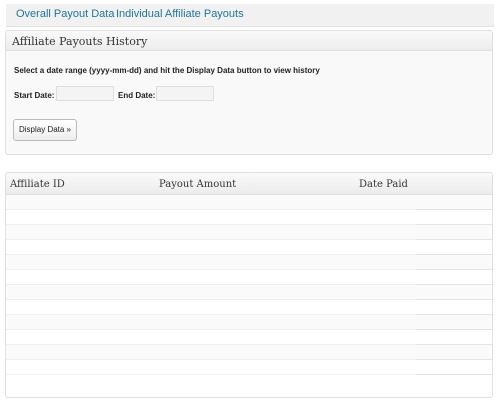  What do you see at coordinates (137, 95) in the screenshot?
I see `end-date-label: End Date:` at bounding box center [137, 95].